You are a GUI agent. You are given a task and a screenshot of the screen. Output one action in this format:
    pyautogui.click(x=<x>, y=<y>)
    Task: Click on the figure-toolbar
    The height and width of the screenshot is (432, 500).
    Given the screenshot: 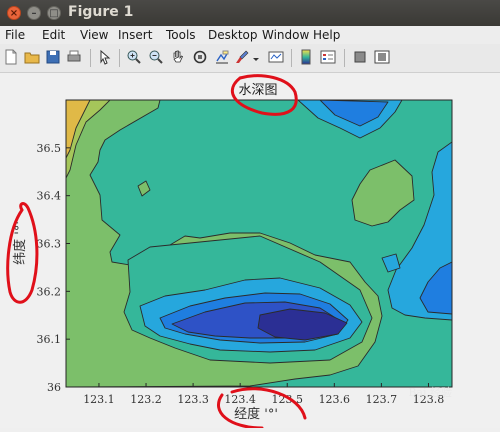 What is the action you would take?
    pyautogui.click(x=250, y=58)
    